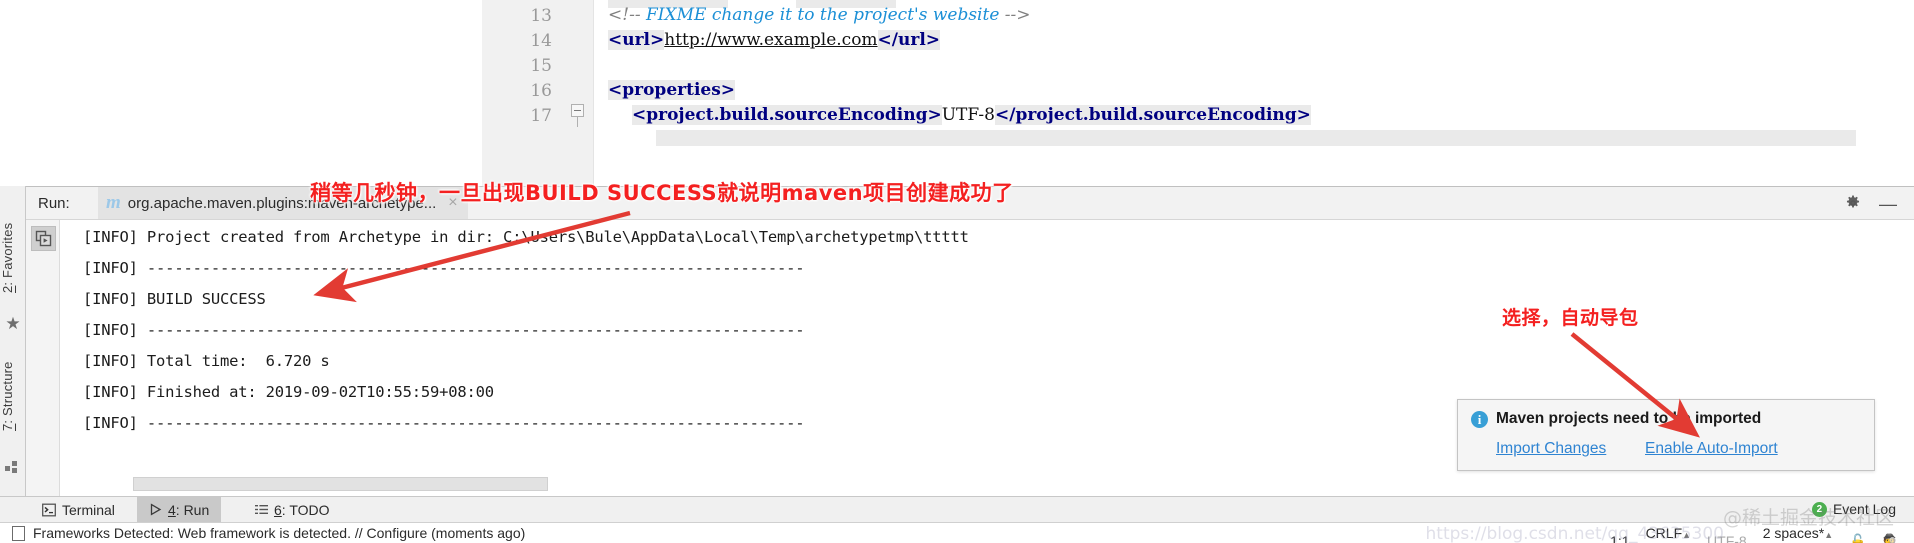  Describe the element at coordinates (7, 254) in the screenshot. I see `favorites-label: : Favorites` at that location.